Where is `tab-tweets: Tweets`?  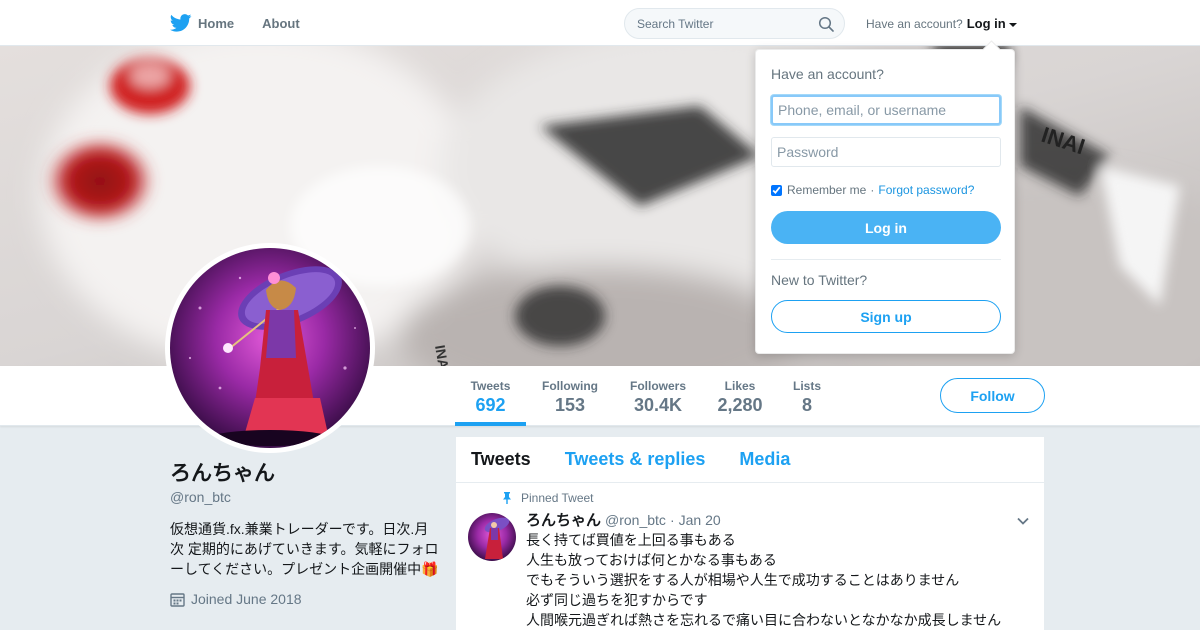
tab-tweets: Tweets is located at coordinates (501, 459).